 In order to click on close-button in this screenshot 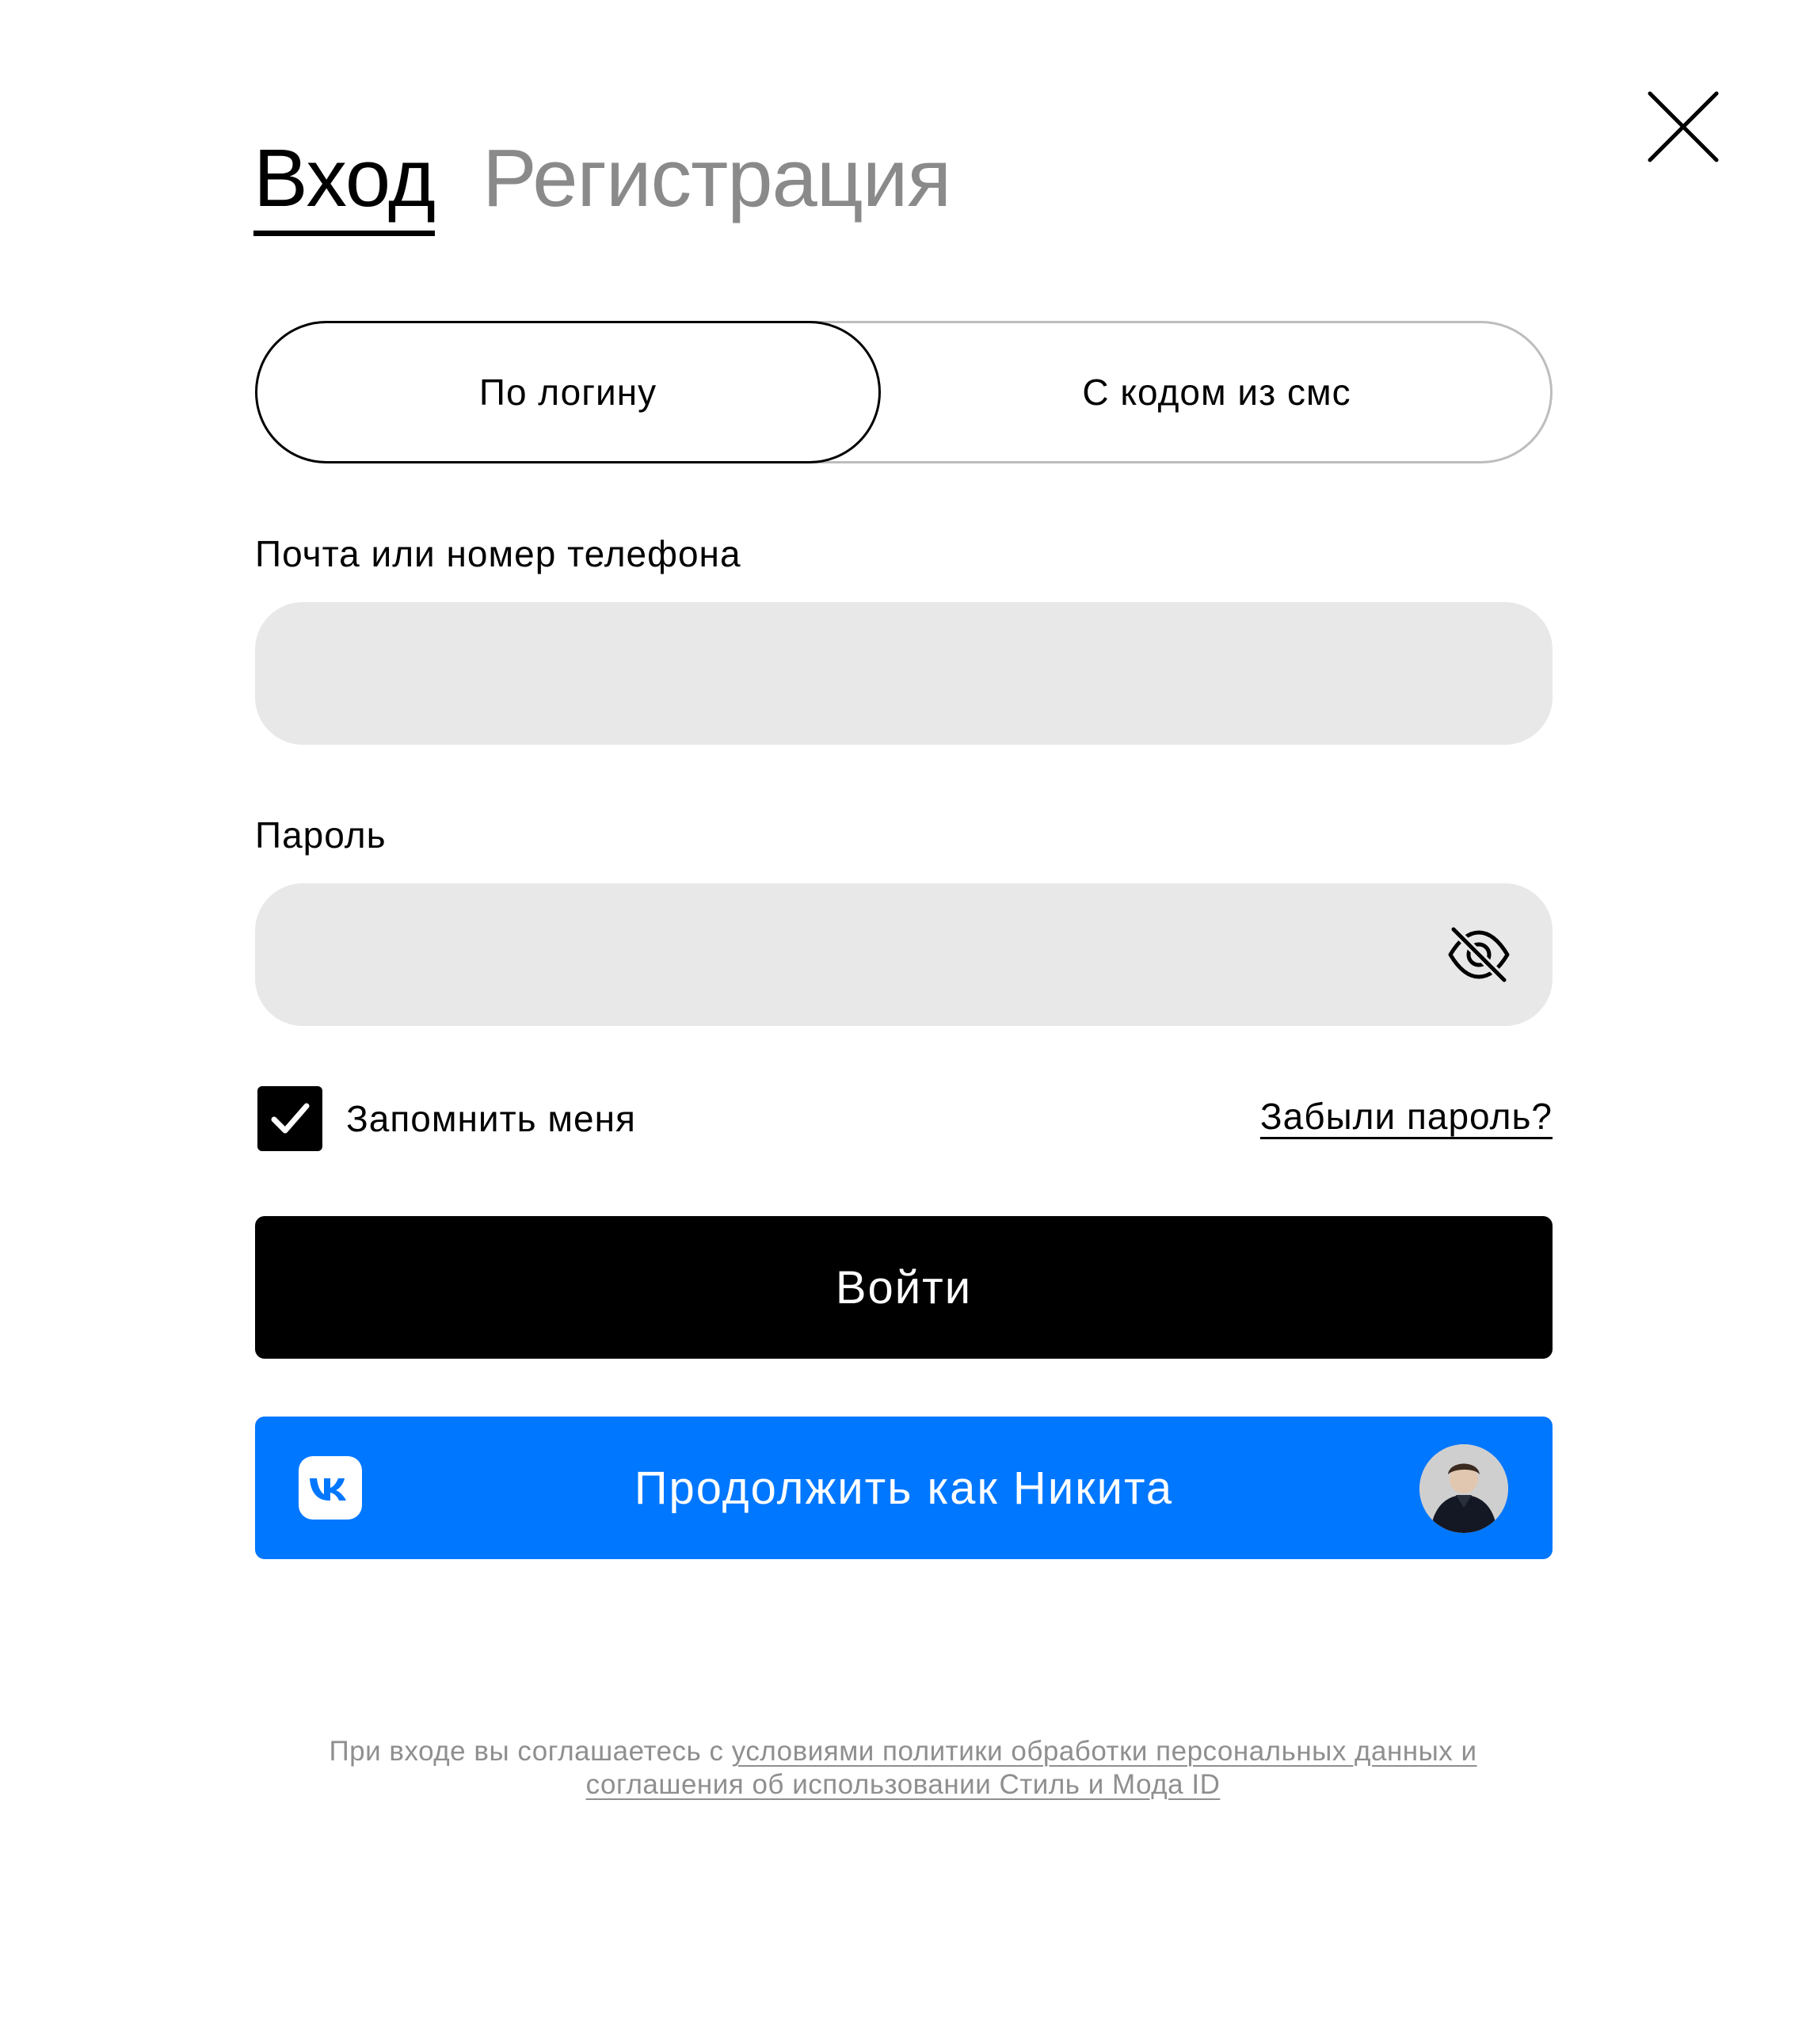, I will do `click(1684, 127)`.